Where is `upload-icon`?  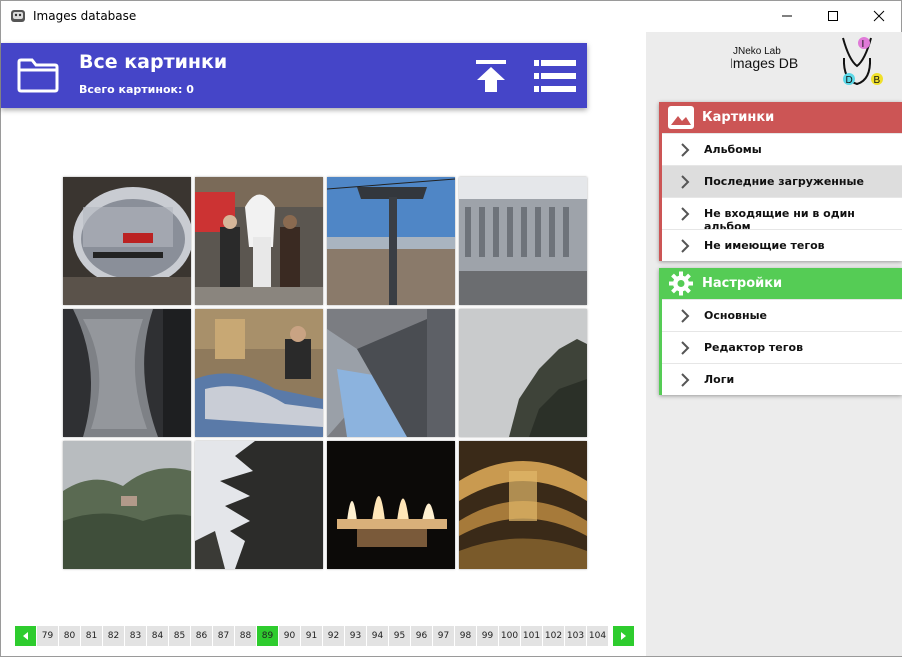
upload-icon is located at coordinates (491, 76).